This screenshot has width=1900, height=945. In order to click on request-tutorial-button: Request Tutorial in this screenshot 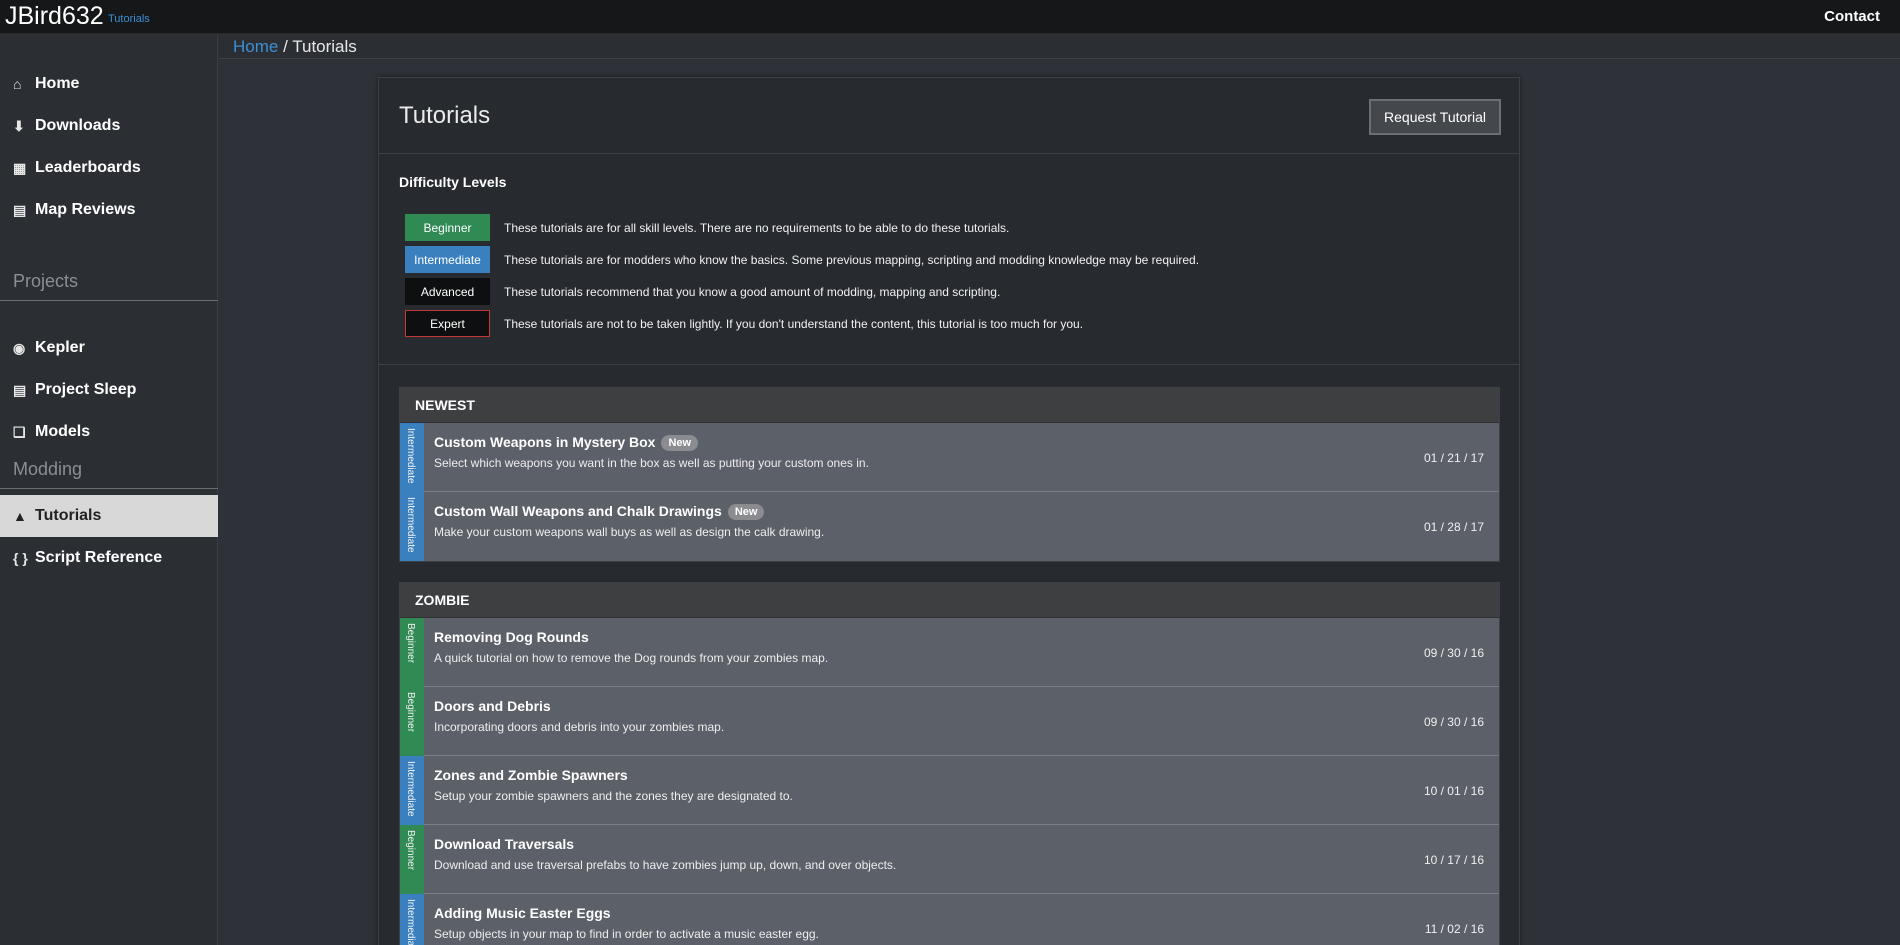, I will do `click(1435, 117)`.